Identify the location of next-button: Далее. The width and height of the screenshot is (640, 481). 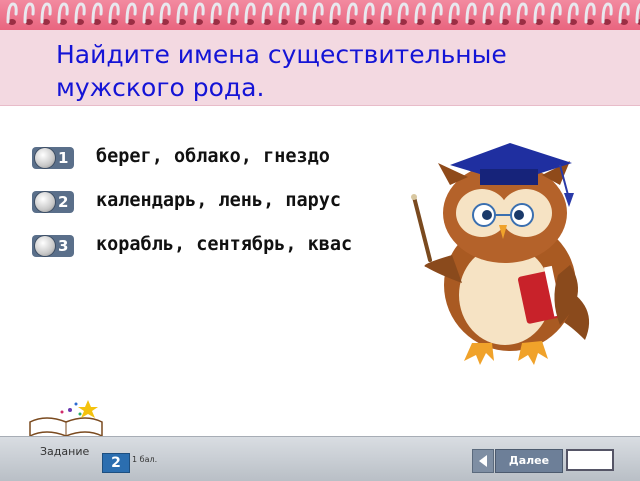
(529, 461).